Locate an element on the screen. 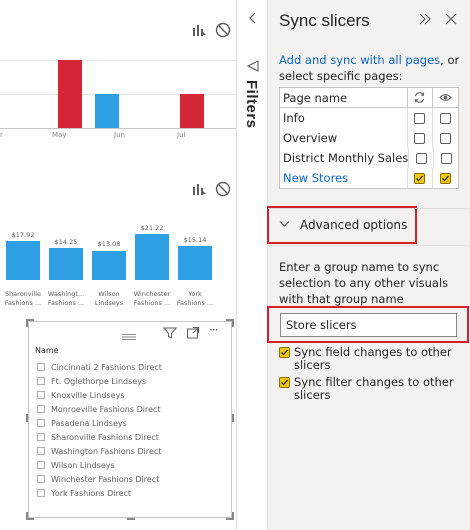 The height and width of the screenshot is (530, 470). advanced-options-label: Advanced options is located at coordinates (354, 225).